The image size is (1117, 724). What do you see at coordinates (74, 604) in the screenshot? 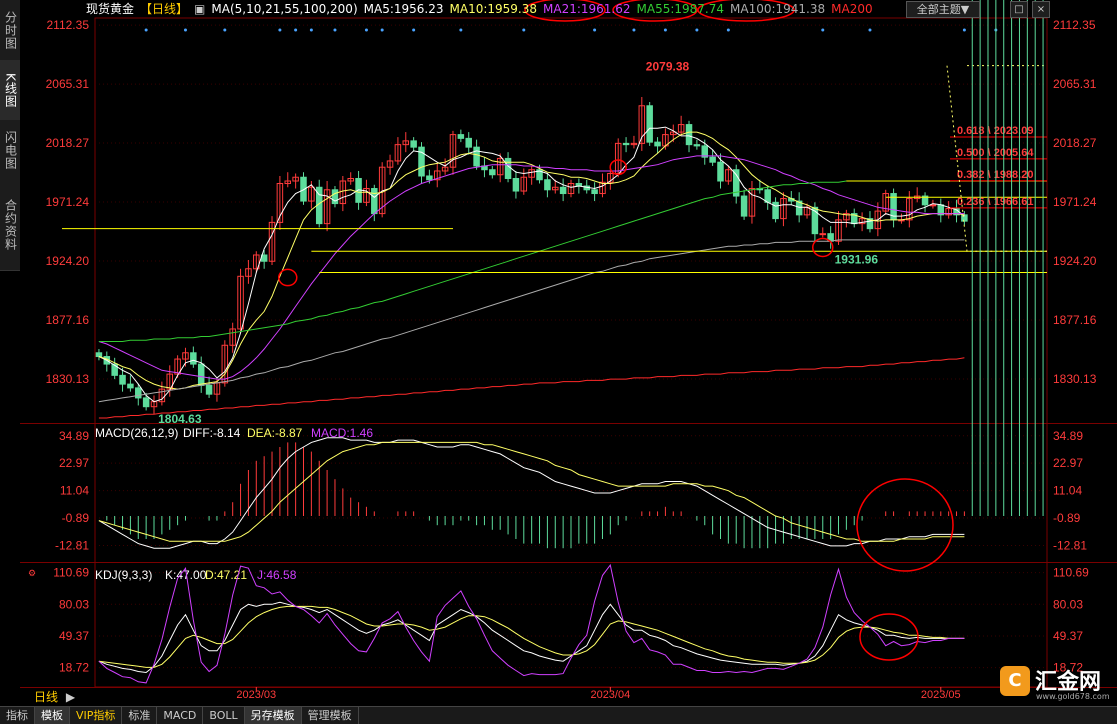
I see `y-tick-label-left: 80.03` at bounding box center [74, 604].